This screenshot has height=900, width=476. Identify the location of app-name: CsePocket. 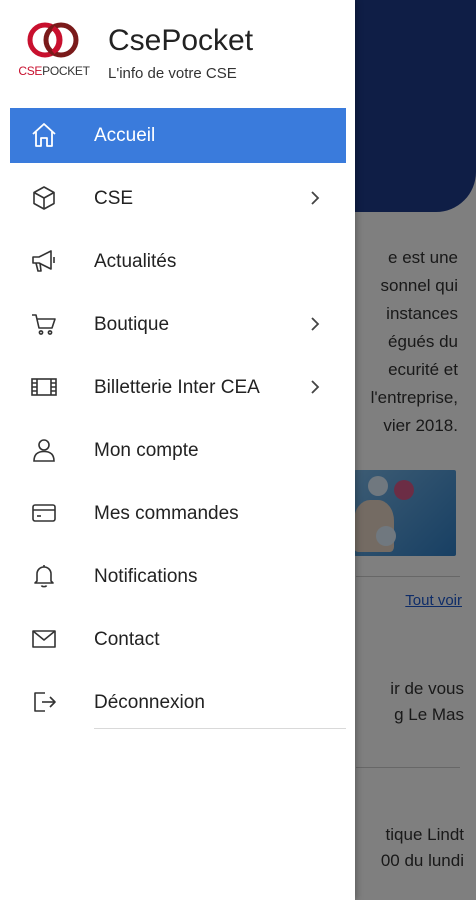
(181, 40).